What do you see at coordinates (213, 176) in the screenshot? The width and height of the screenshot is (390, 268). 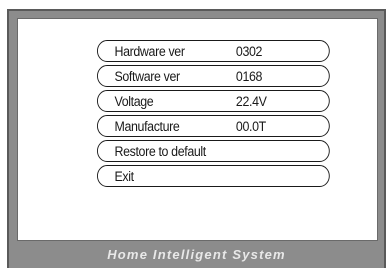 I see `exit-button: Exit` at bounding box center [213, 176].